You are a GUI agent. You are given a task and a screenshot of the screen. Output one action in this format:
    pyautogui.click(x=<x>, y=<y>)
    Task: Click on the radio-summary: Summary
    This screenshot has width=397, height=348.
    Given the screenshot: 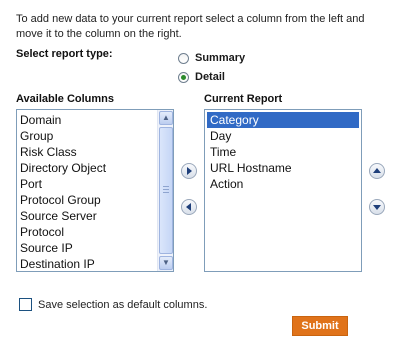 What is the action you would take?
    pyautogui.click(x=211, y=58)
    